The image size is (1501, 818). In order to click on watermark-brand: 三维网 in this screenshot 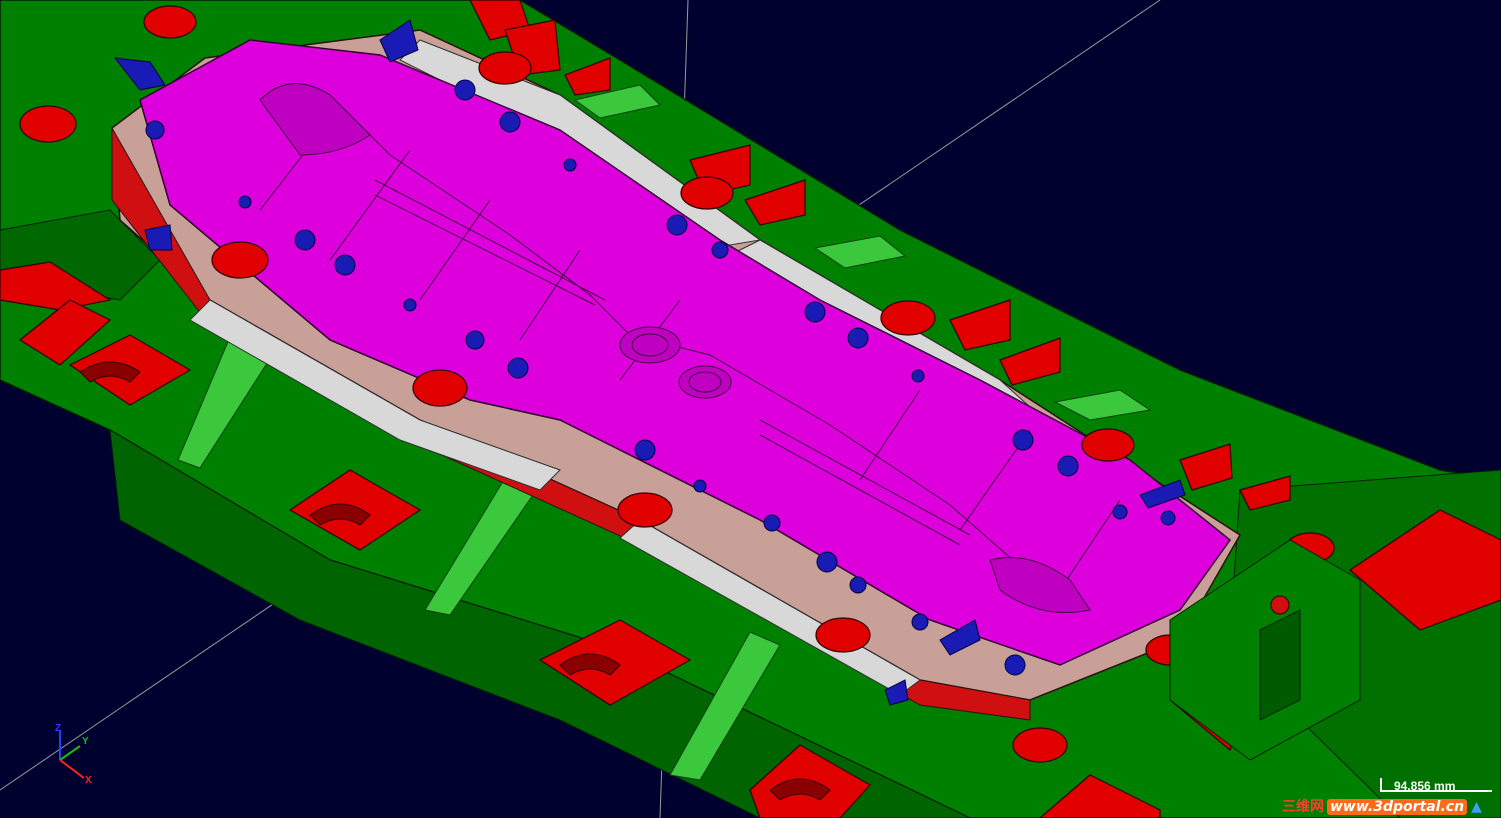, I will do `click(1303, 807)`.